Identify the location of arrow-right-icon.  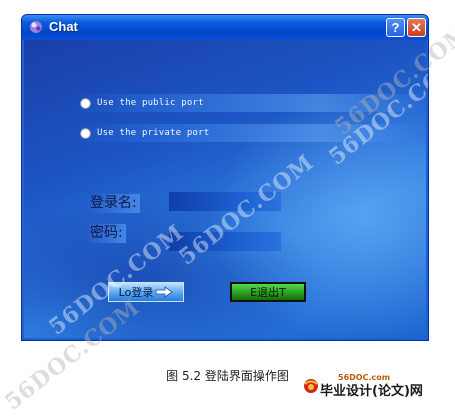
(164, 292).